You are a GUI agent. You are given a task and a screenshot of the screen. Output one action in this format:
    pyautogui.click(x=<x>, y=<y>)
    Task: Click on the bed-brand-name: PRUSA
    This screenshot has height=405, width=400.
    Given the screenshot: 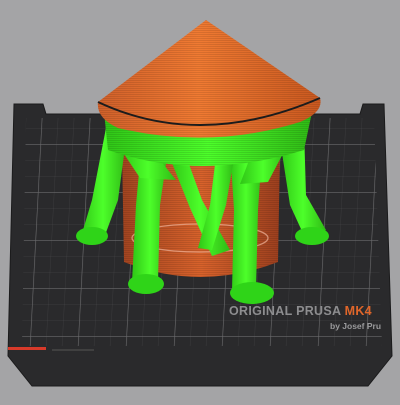 What is the action you would take?
    pyautogui.click(x=320, y=311)
    